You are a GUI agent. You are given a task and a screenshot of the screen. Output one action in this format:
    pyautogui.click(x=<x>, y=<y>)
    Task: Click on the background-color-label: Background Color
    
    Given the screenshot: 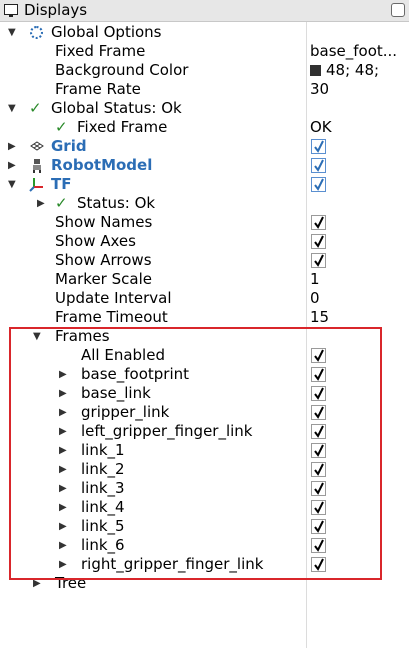 What is the action you would take?
    pyautogui.click(x=122, y=70)
    